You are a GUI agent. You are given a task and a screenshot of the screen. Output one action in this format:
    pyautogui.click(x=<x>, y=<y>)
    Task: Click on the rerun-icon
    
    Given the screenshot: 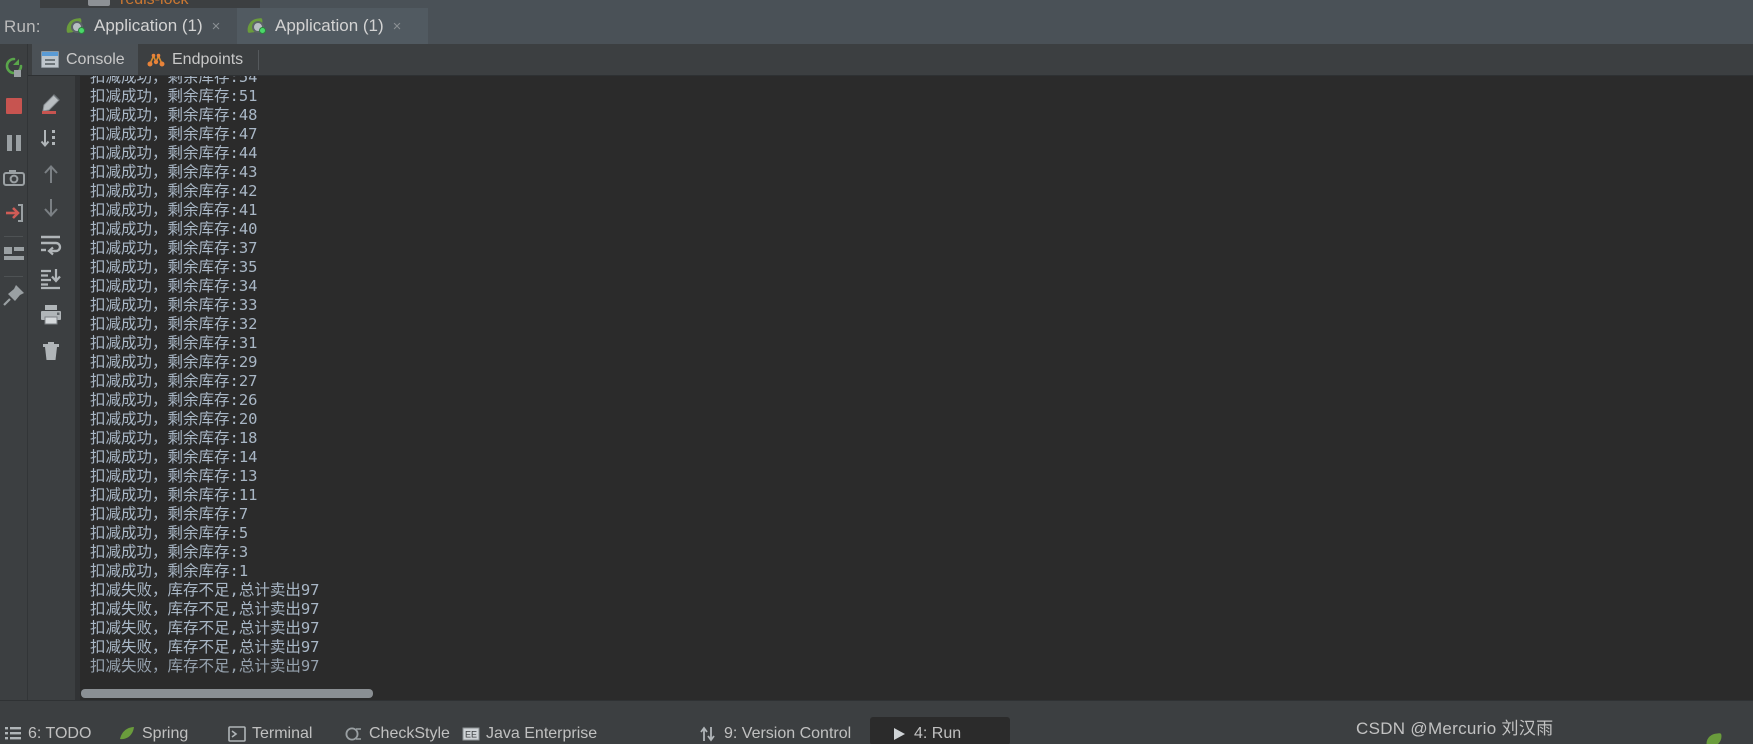 What is the action you would take?
    pyautogui.click(x=14, y=68)
    